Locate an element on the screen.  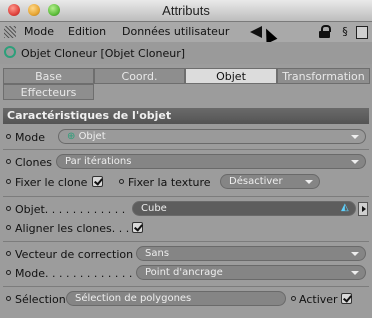
cloner-small-icon: ⊕ is located at coordinates (73, 136).